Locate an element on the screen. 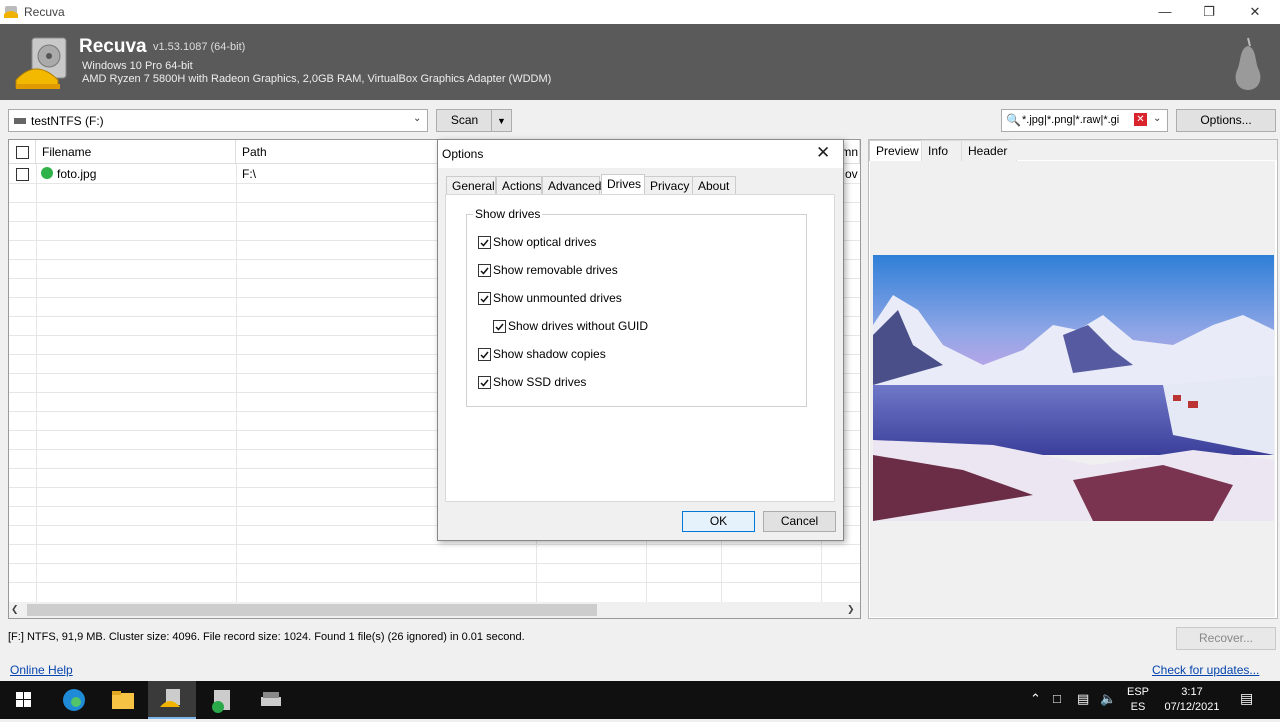 Image resolution: width=1280 pixels, height=722 pixels. file-filter-select: 🔍 *.jpg|*.png|*.raw|*.gi ✕ ⌄ is located at coordinates (1084, 120).